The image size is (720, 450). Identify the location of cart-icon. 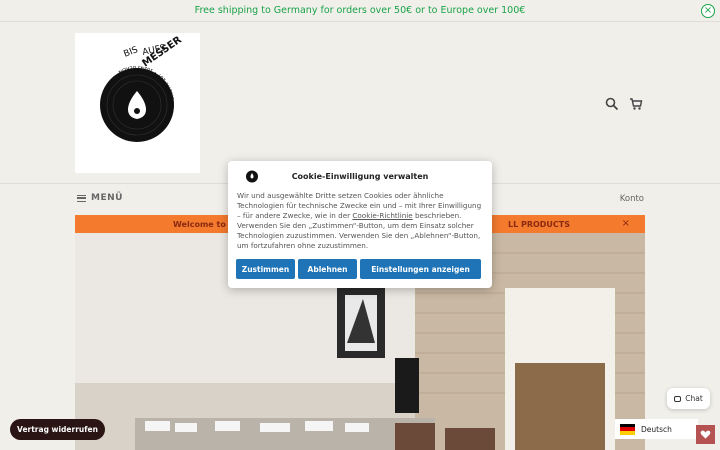
(636, 103).